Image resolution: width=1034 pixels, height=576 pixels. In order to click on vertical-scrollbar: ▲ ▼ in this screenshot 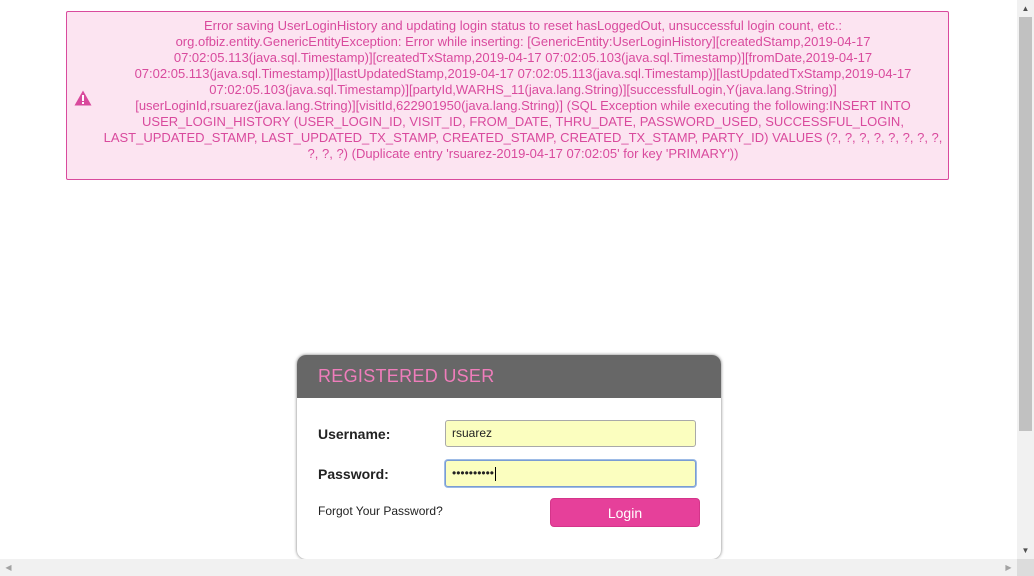, I will do `click(1025, 279)`.